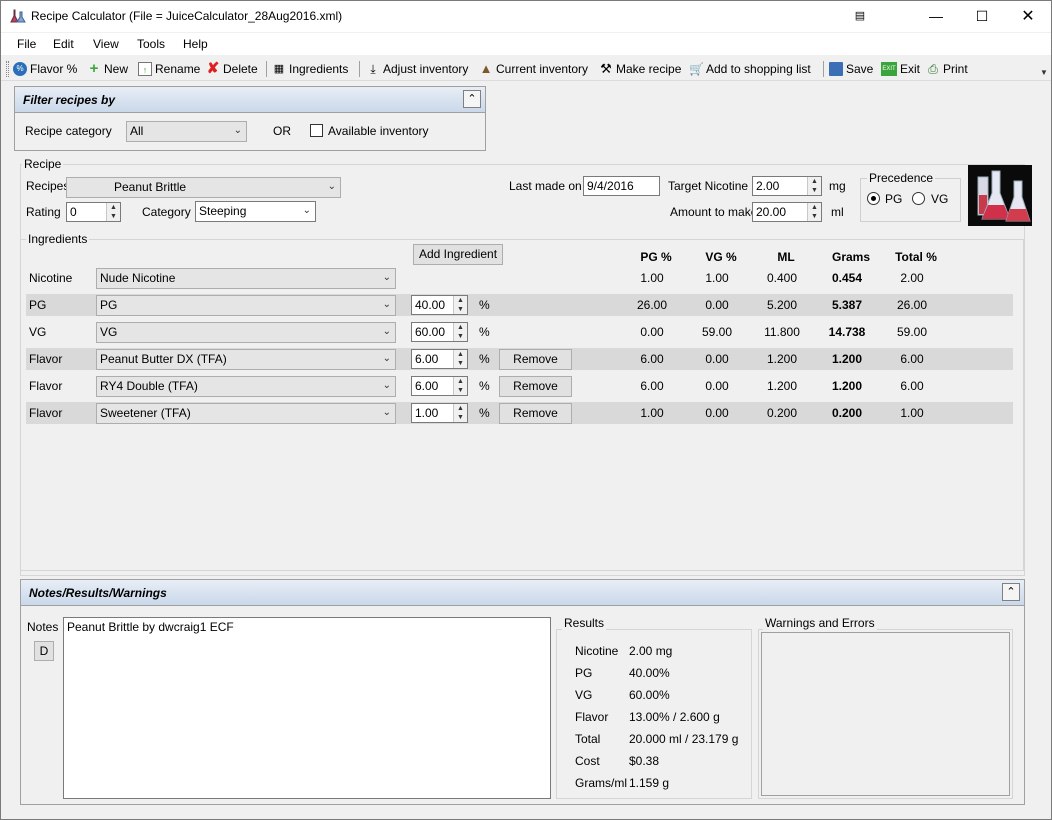 This screenshot has height=820, width=1052. Describe the element at coordinates (847, 413) in the screenshot. I see `grams-cell: 0.200` at that location.